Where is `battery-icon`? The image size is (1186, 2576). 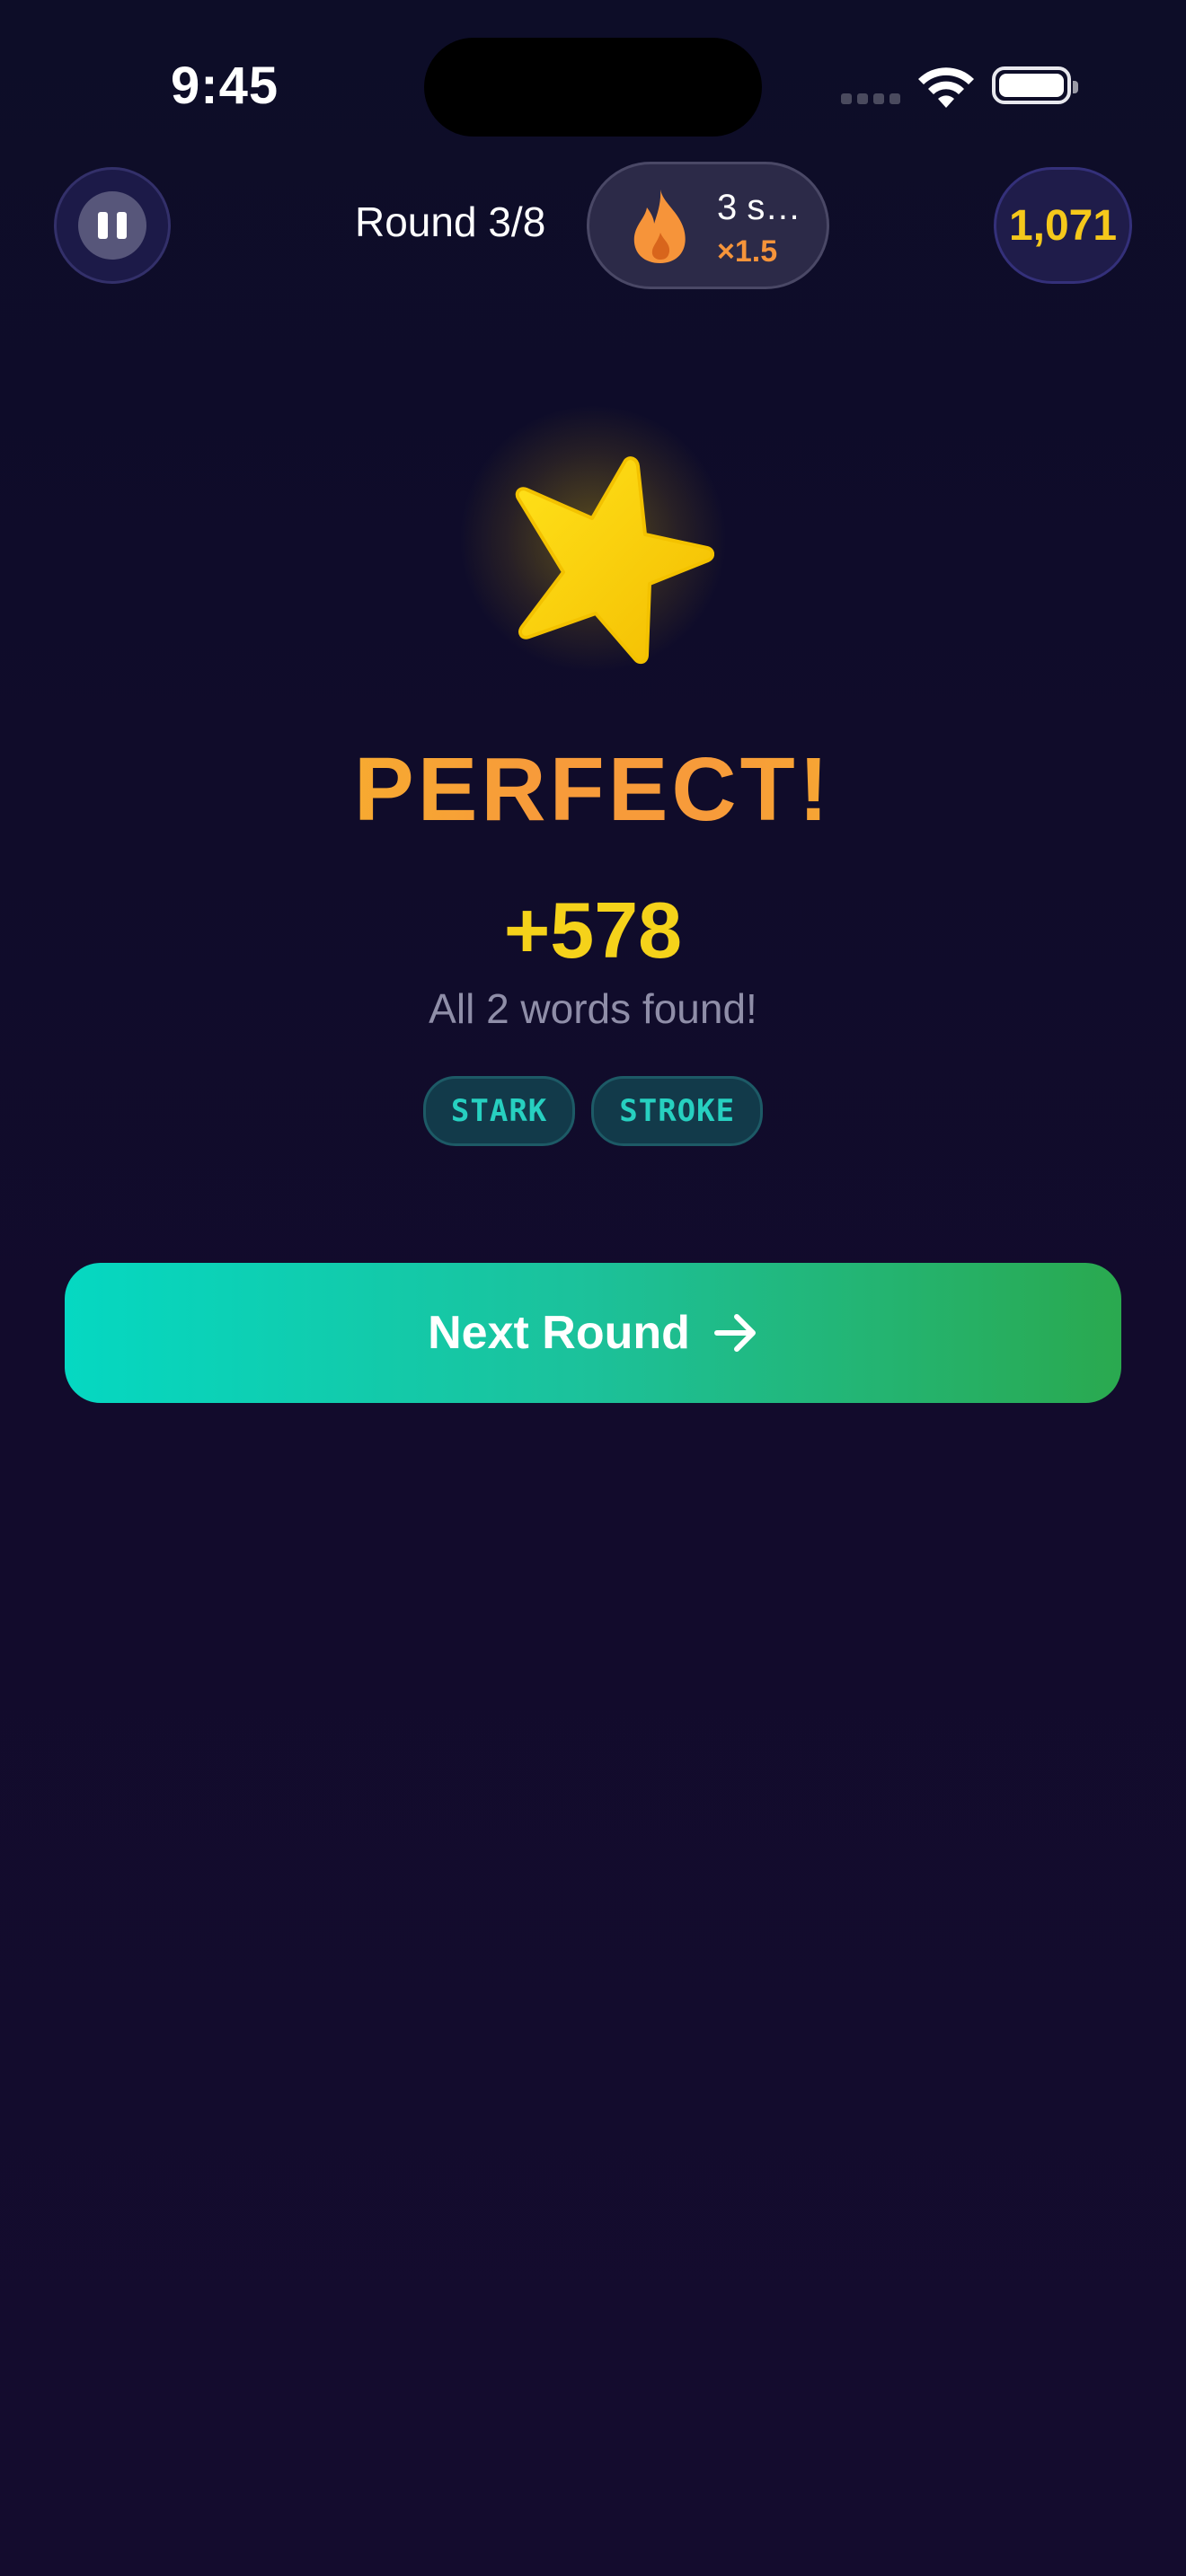 battery-icon is located at coordinates (1035, 85).